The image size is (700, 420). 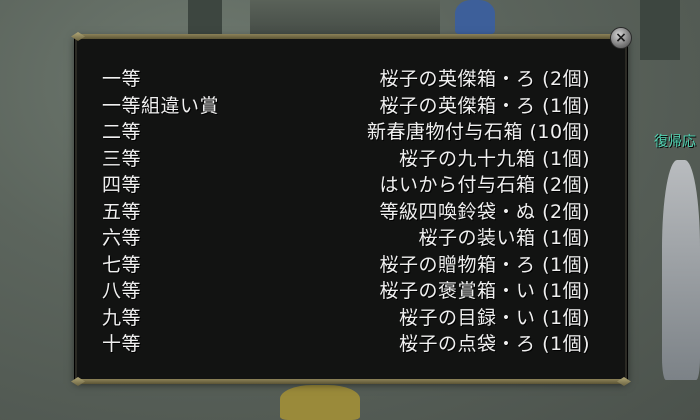 I want to click on prize-row: 八等 桜子の褒賞箱・い (1個), so click(x=352, y=291).